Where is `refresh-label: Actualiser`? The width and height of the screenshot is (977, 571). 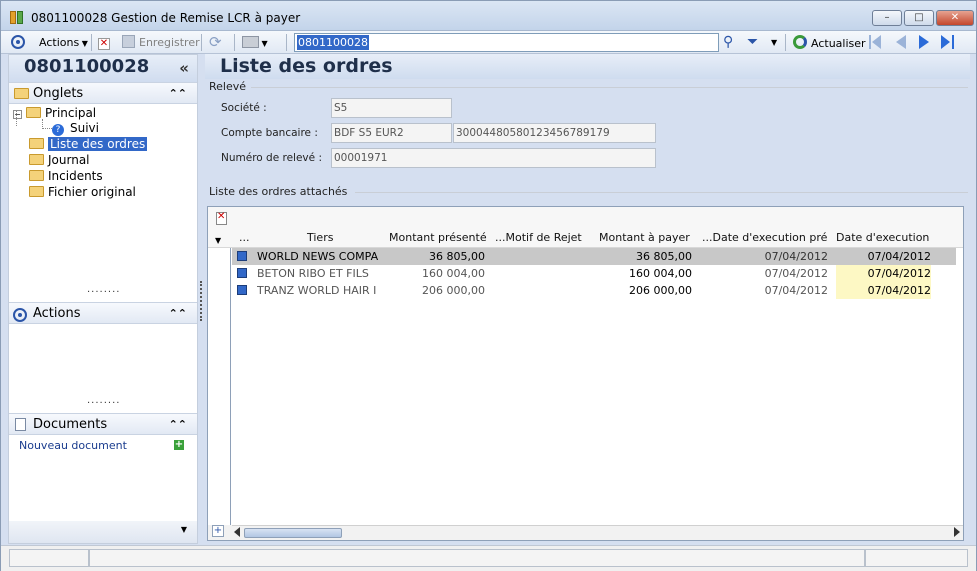 refresh-label: Actualiser is located at coordinates (838, 43).